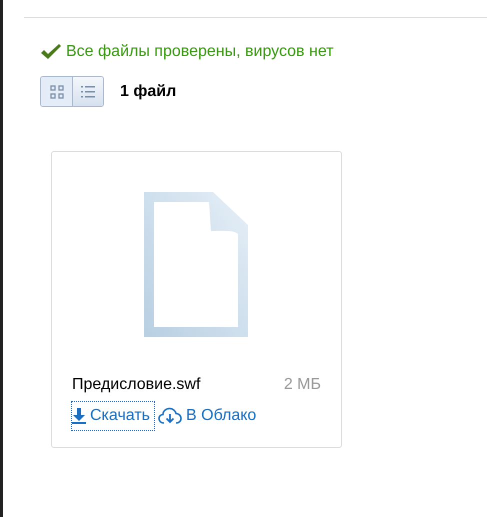  What do you see at coordinates (113, 416) in the screenshot?
I see `download-link: Скачать` at bounding box center [113, 416].